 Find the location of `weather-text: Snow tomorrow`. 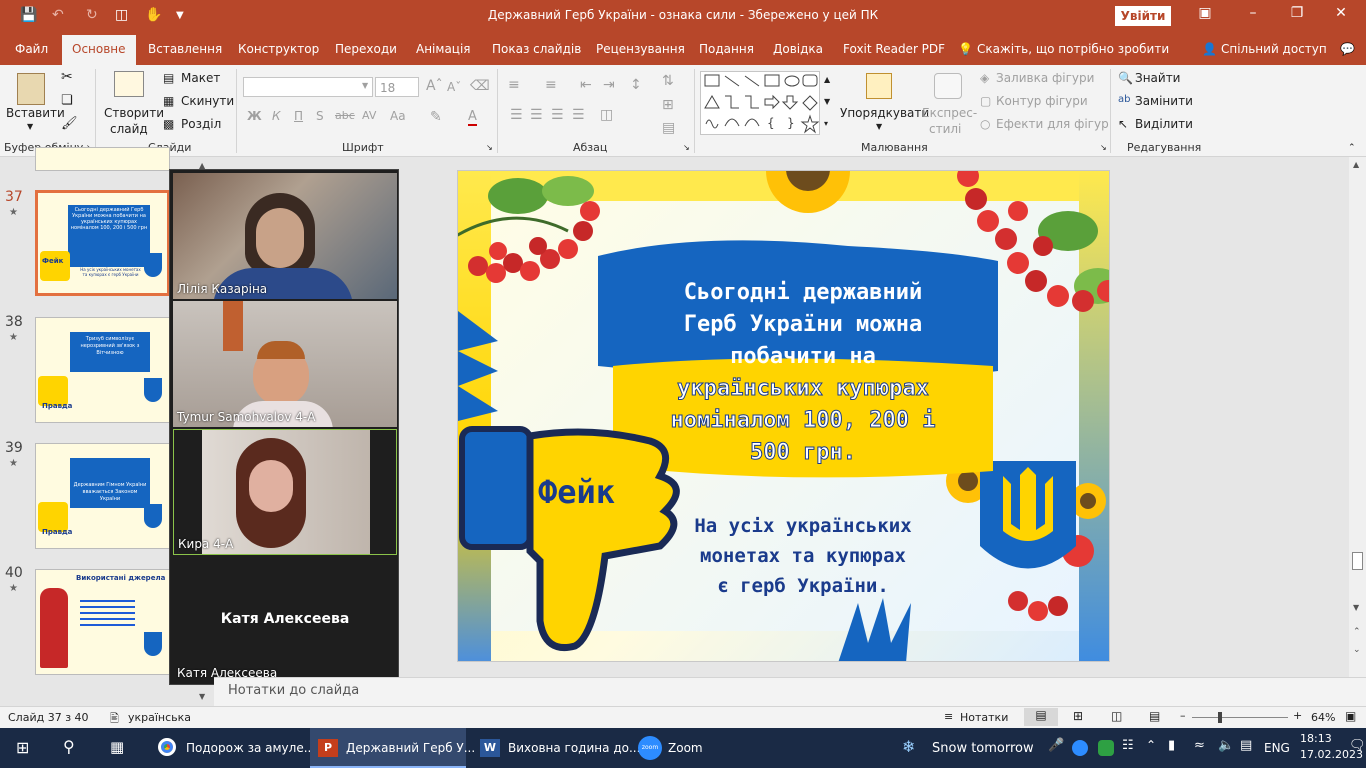

weather-text: Snow tomorrow is located at coordinates (983, 748).